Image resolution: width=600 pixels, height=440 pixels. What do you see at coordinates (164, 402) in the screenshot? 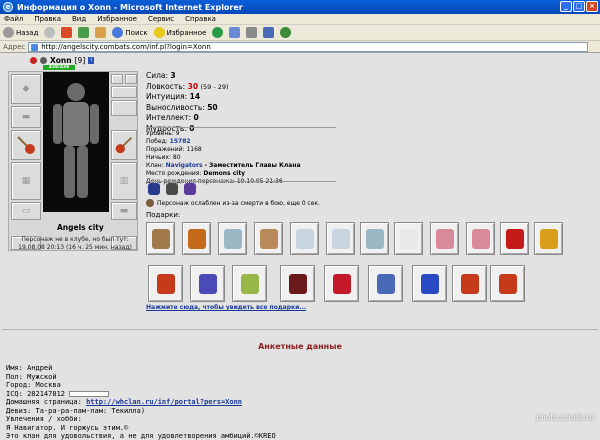
I see `homepage-link: http://whclan.ru/inf/portal?pers=Xonn` at bounding box center [164, 402].